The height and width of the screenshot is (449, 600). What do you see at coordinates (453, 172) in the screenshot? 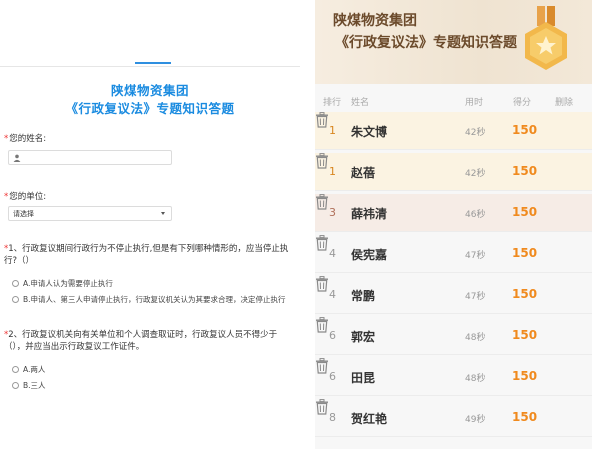
I see `leaderboard-row: 1 赵蓓 42秒 150` at bounding box center [453, 172].